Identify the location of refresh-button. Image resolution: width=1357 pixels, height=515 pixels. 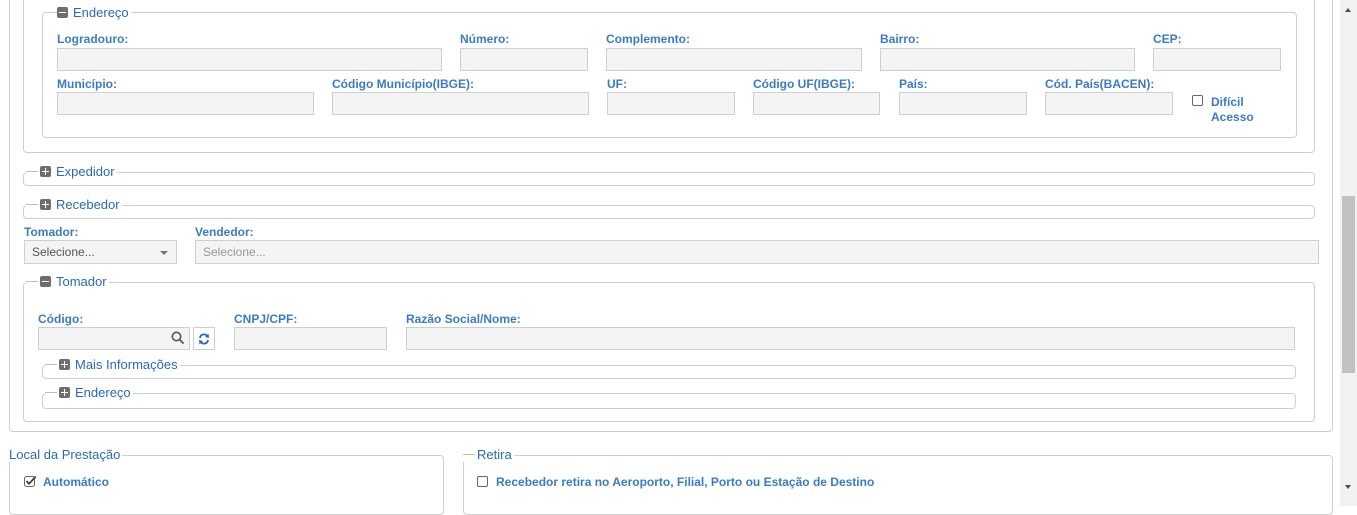
(204, 338).